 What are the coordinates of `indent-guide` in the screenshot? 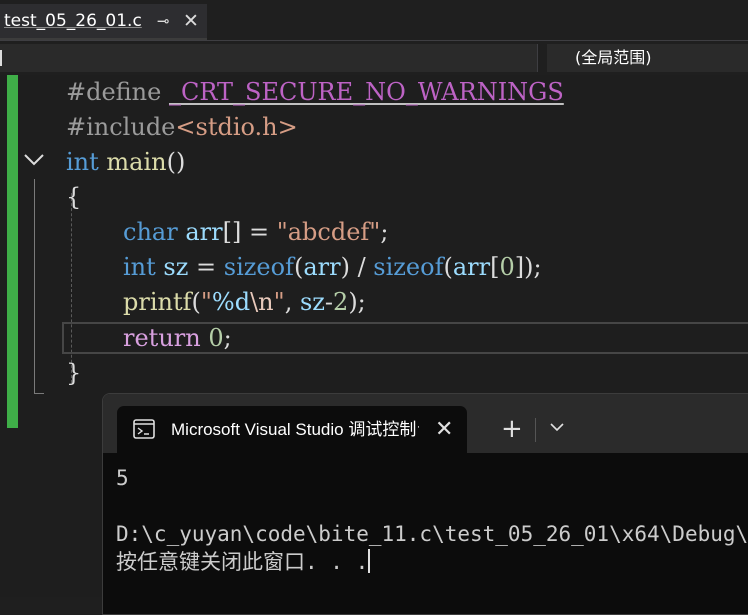 It's located at (71, 288).